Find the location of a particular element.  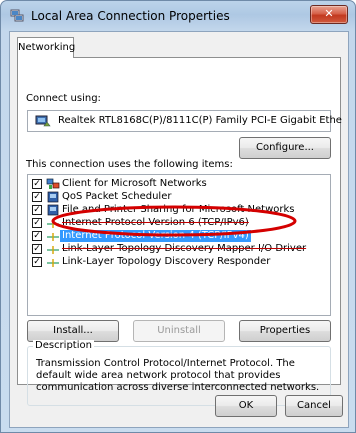

list-item-ipv4: ✓ Internet Protocol Version 4 (TCP/IPv4) is located at coordinates (179, 236).